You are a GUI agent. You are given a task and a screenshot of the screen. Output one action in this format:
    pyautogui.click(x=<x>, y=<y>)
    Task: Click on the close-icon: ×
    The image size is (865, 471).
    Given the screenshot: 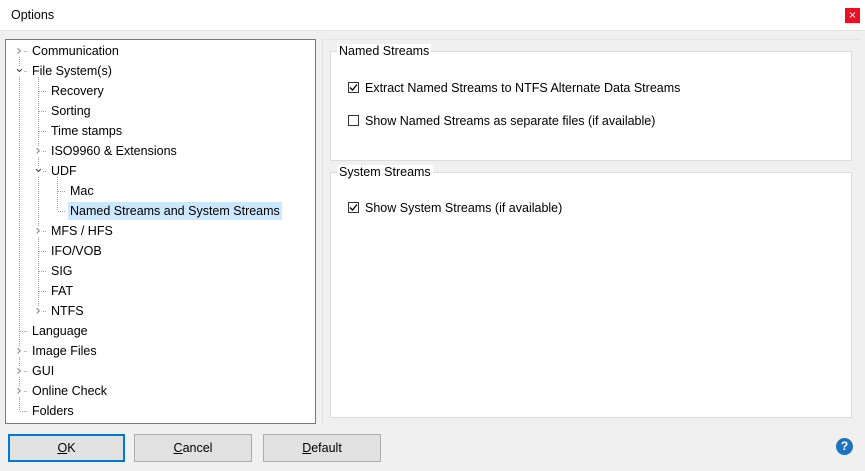 What is the action you would take?
    pyautogui.click(x=852, y=15)
    